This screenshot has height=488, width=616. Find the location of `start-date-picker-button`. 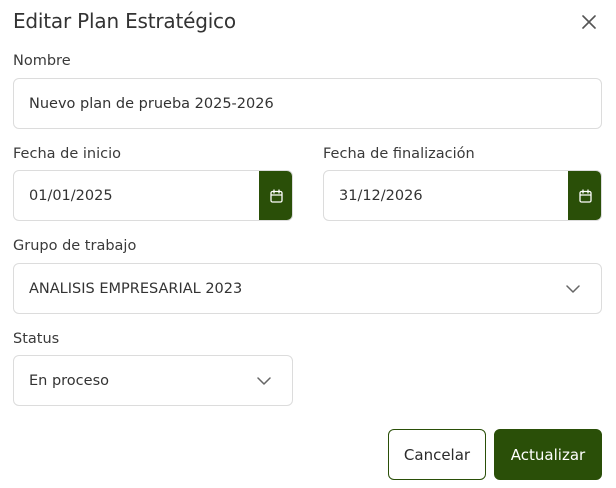

start-date-picker-button is located at coordinates (275, 195).